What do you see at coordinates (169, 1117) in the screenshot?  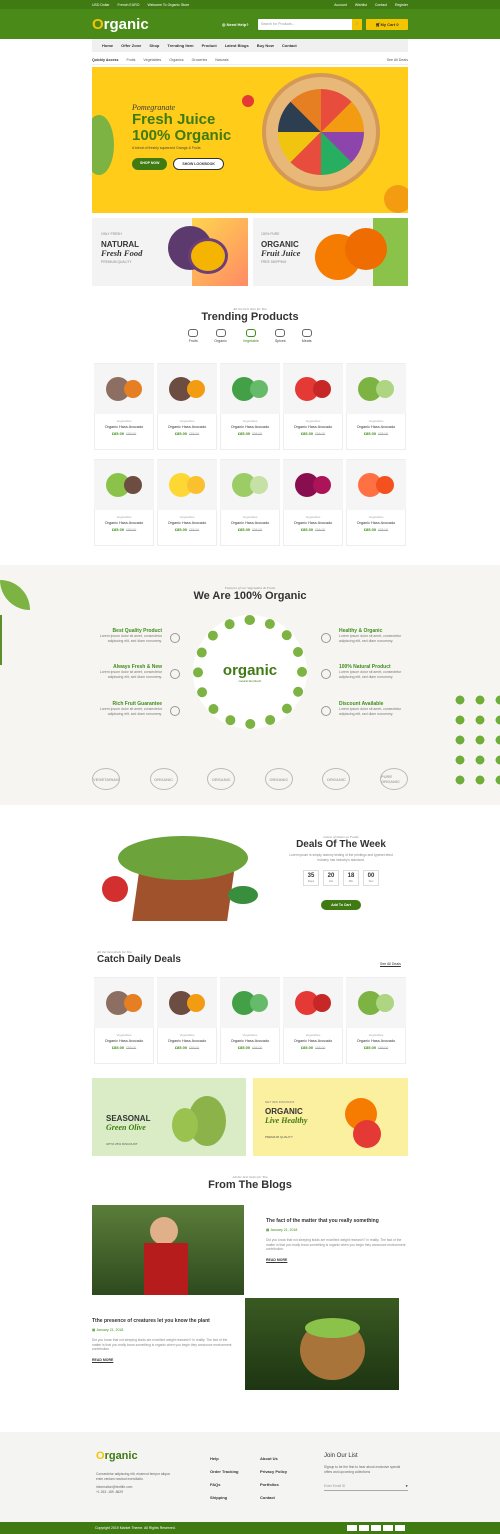 I see `promo-green-olive: SEASONAL Green Olive UPTO 25% DISCOUNT` at bounding box center [169, 1117].